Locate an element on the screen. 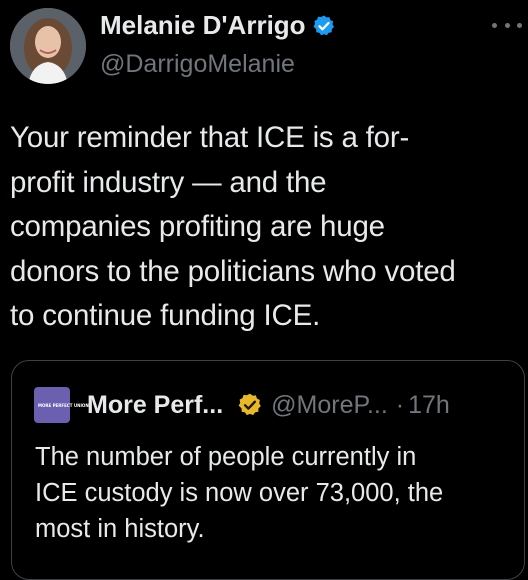  author-name: Melanie D'Arrigo is located at coordinates (218, 25).